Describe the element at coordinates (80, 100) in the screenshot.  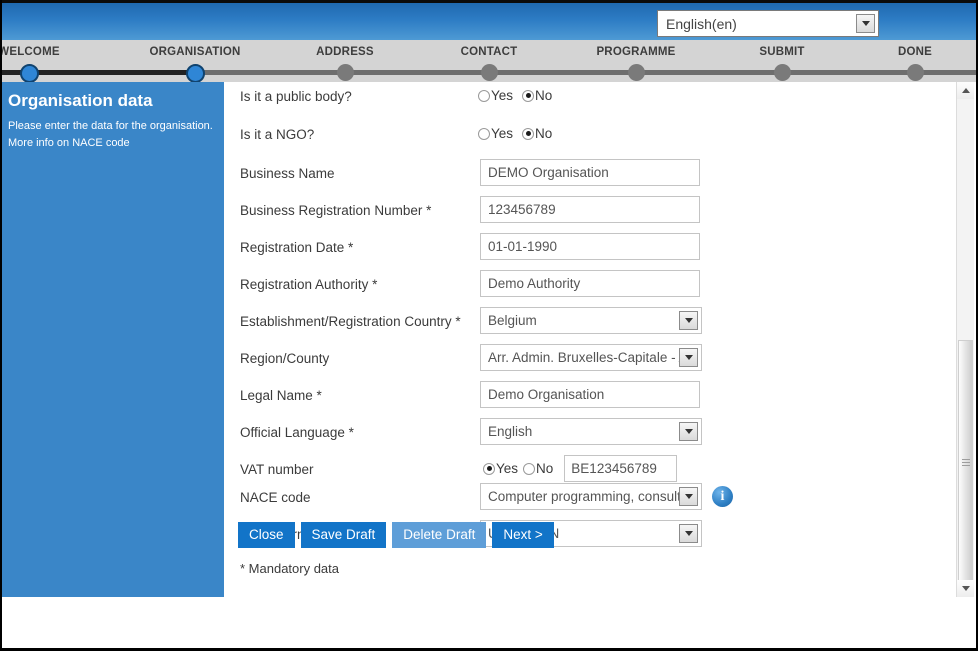
I see `page-title: Organisation data` at that location.